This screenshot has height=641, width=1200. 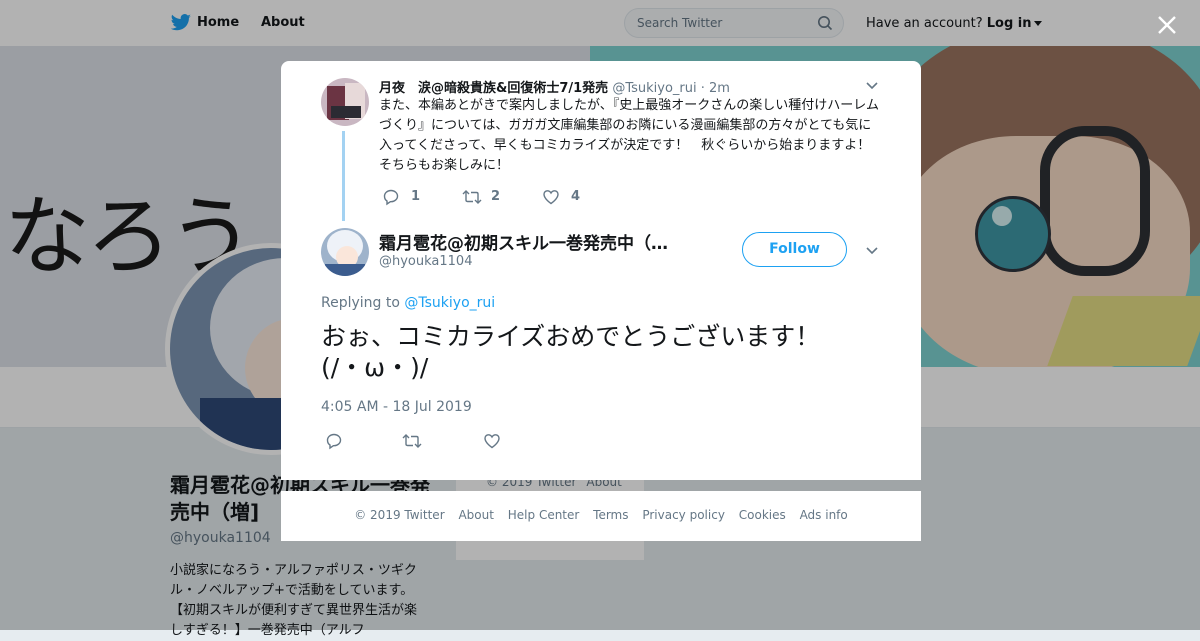 What do you see at coordinates (360, 303) in the screenshot?
I see `replying-prefix: Replying to` at bounding box center [360, 303].